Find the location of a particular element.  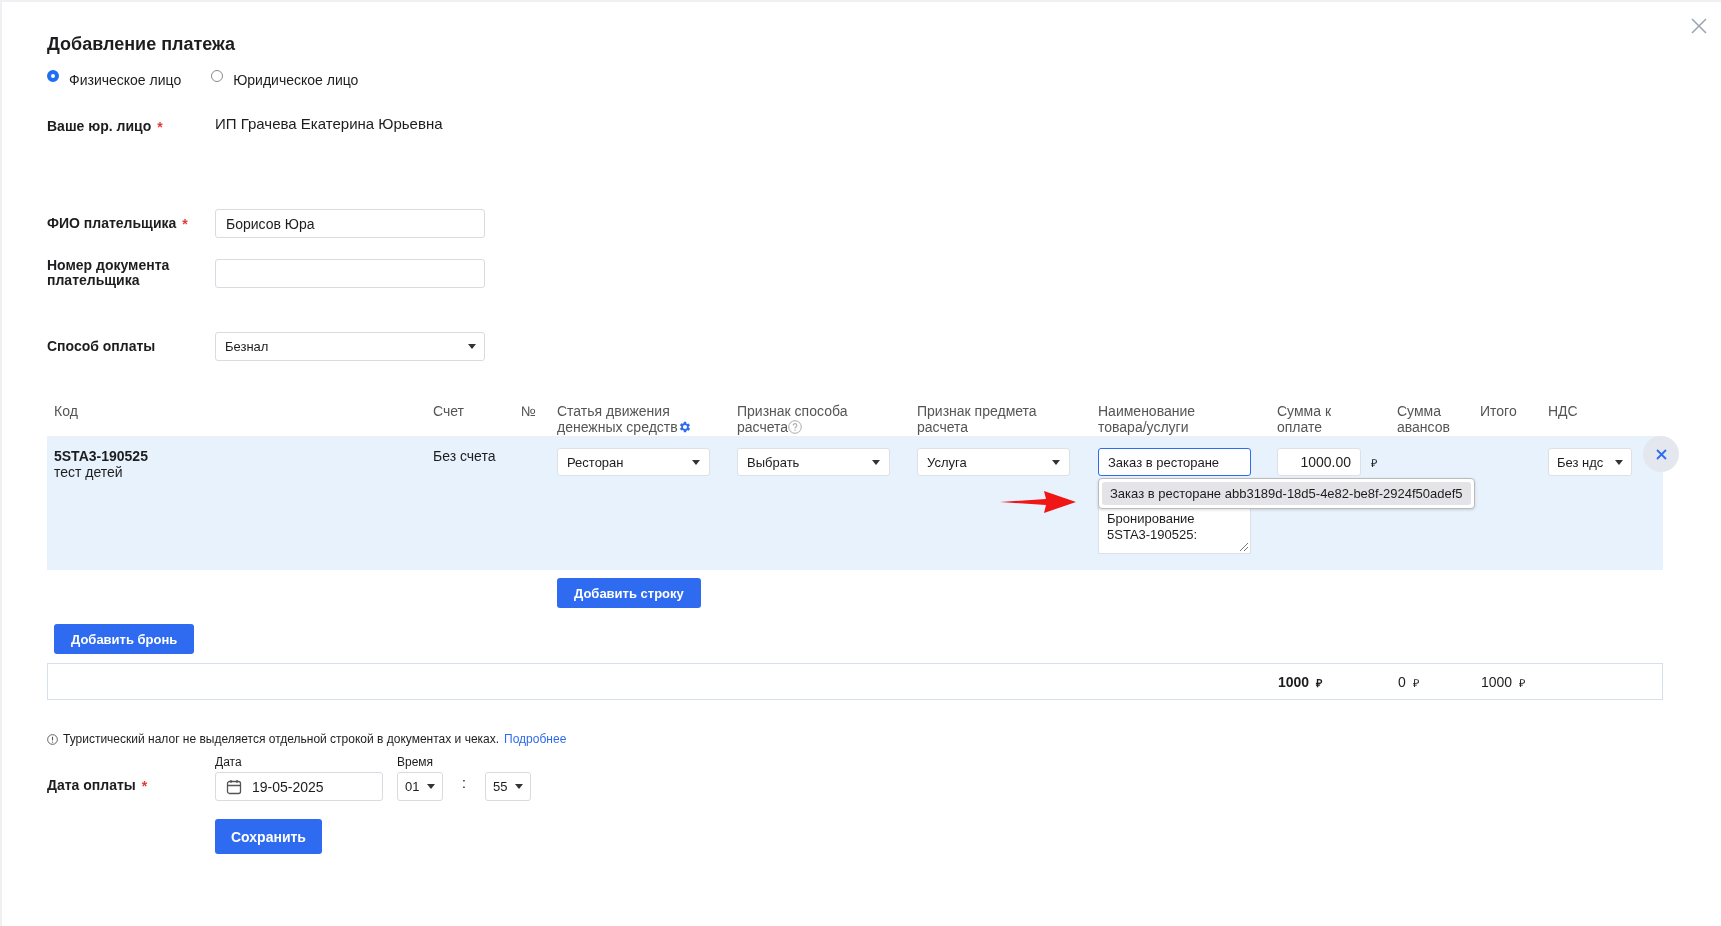

total-value: 0 ₽ is located at coordinates (1409, 681).